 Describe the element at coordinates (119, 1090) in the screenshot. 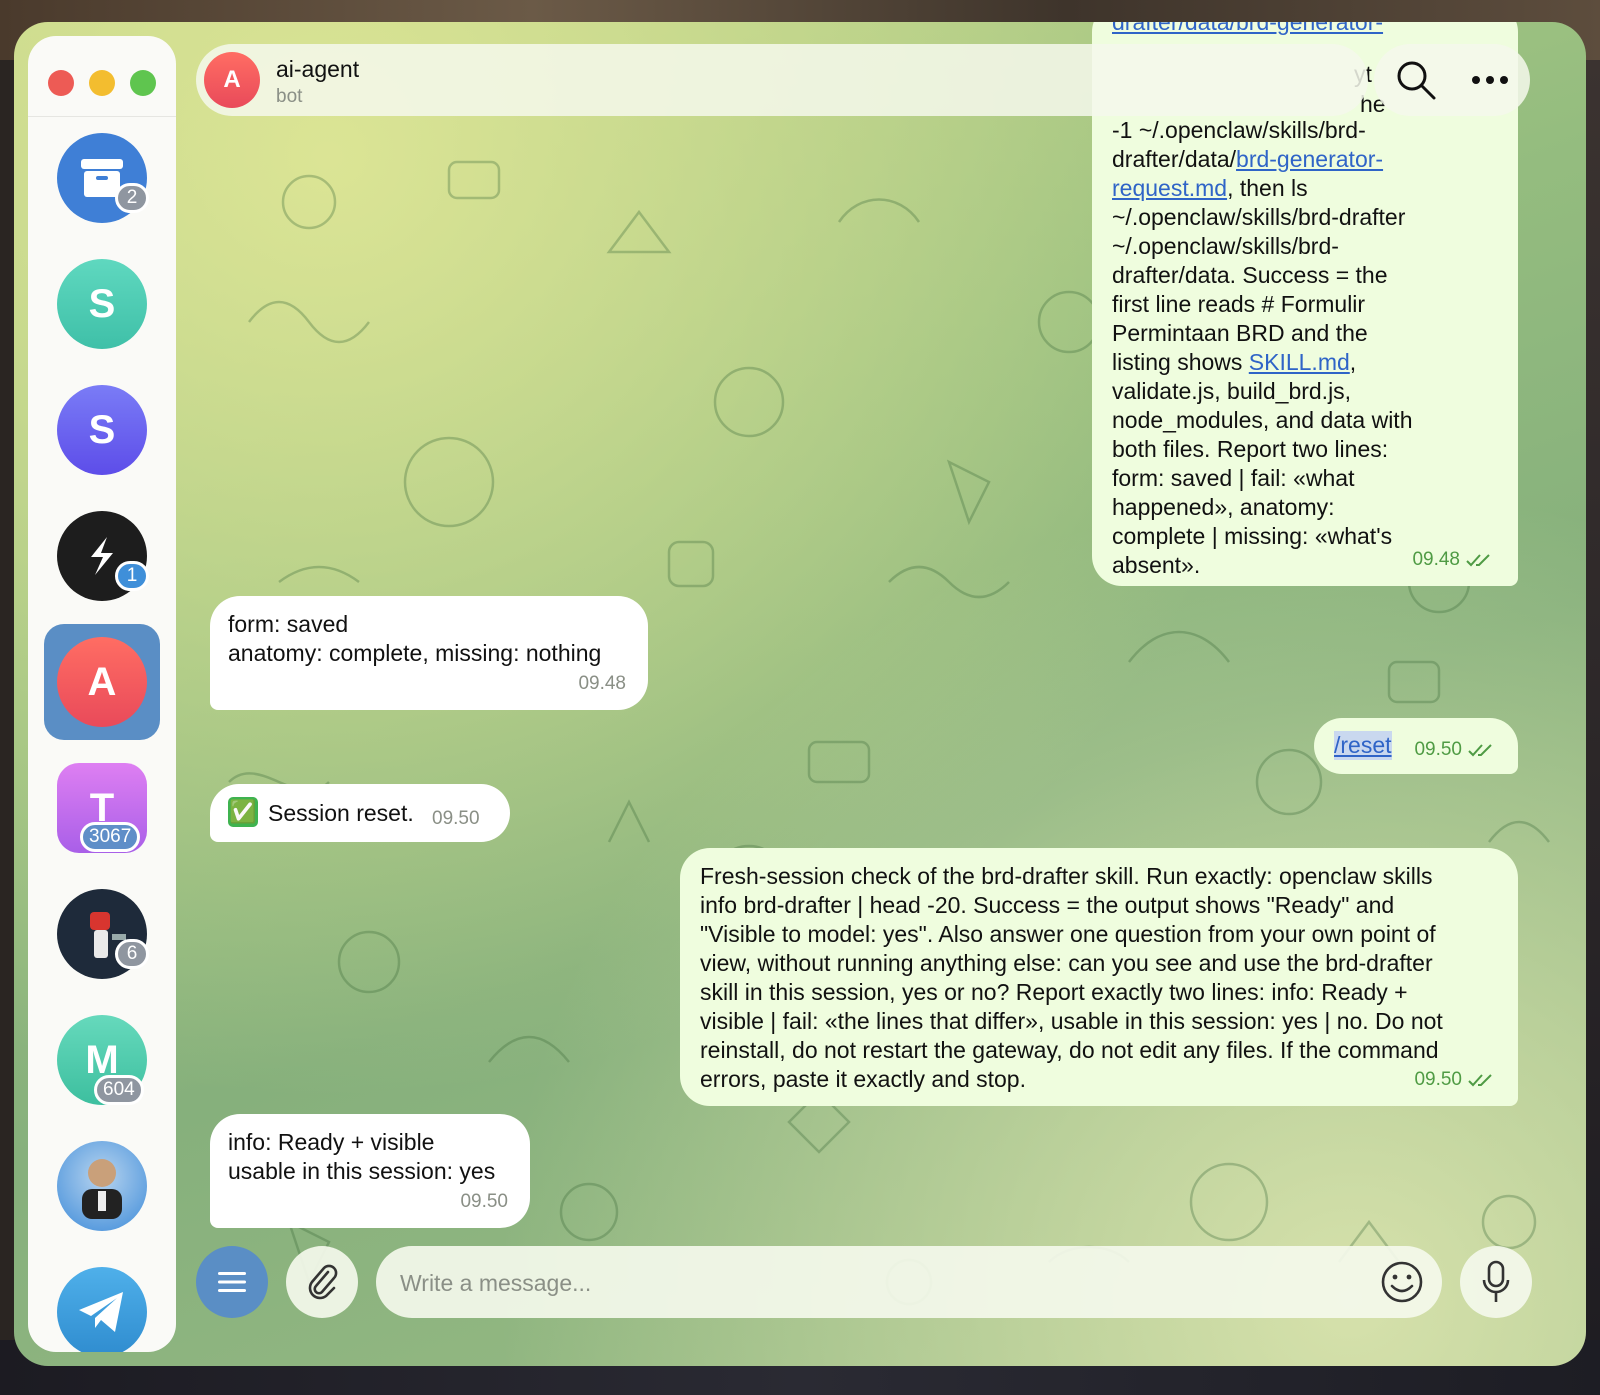

I see `unread-badge: 604` at that location.